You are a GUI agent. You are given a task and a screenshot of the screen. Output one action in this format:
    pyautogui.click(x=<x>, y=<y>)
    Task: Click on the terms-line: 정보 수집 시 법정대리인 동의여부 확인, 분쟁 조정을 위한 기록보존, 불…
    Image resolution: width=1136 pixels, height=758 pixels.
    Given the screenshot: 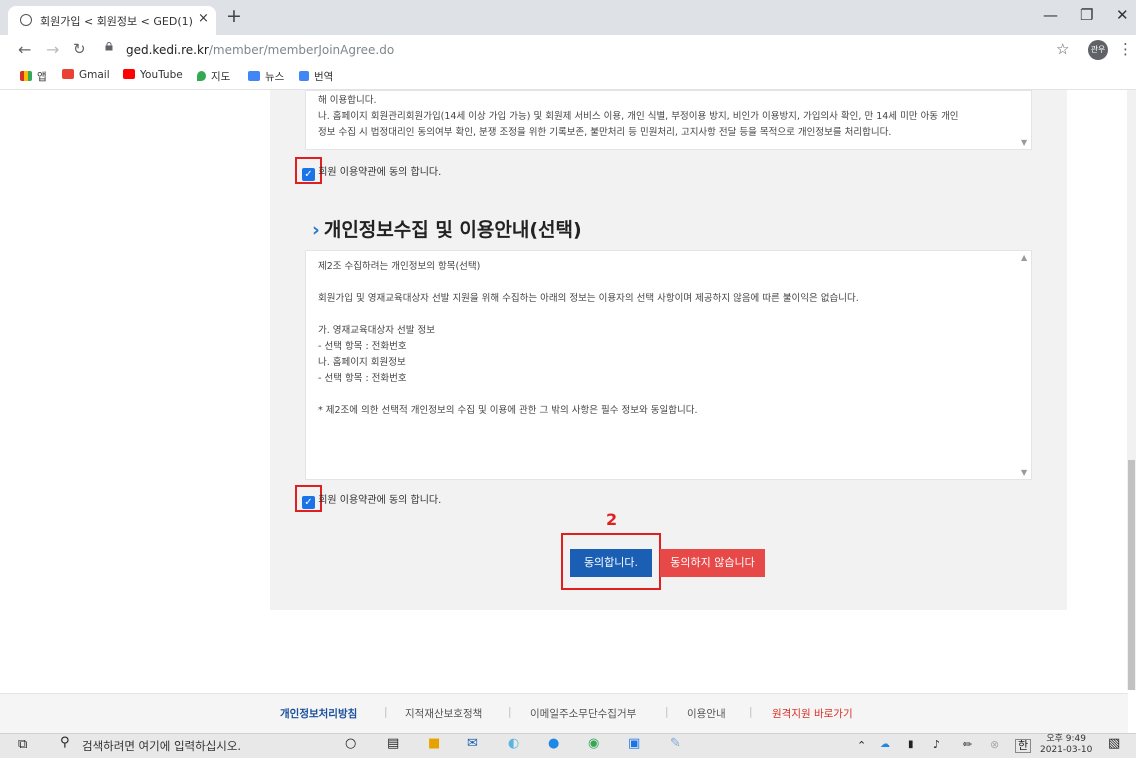 What is the action you would take?
    pyautogui.click(x=605, y=132)
    